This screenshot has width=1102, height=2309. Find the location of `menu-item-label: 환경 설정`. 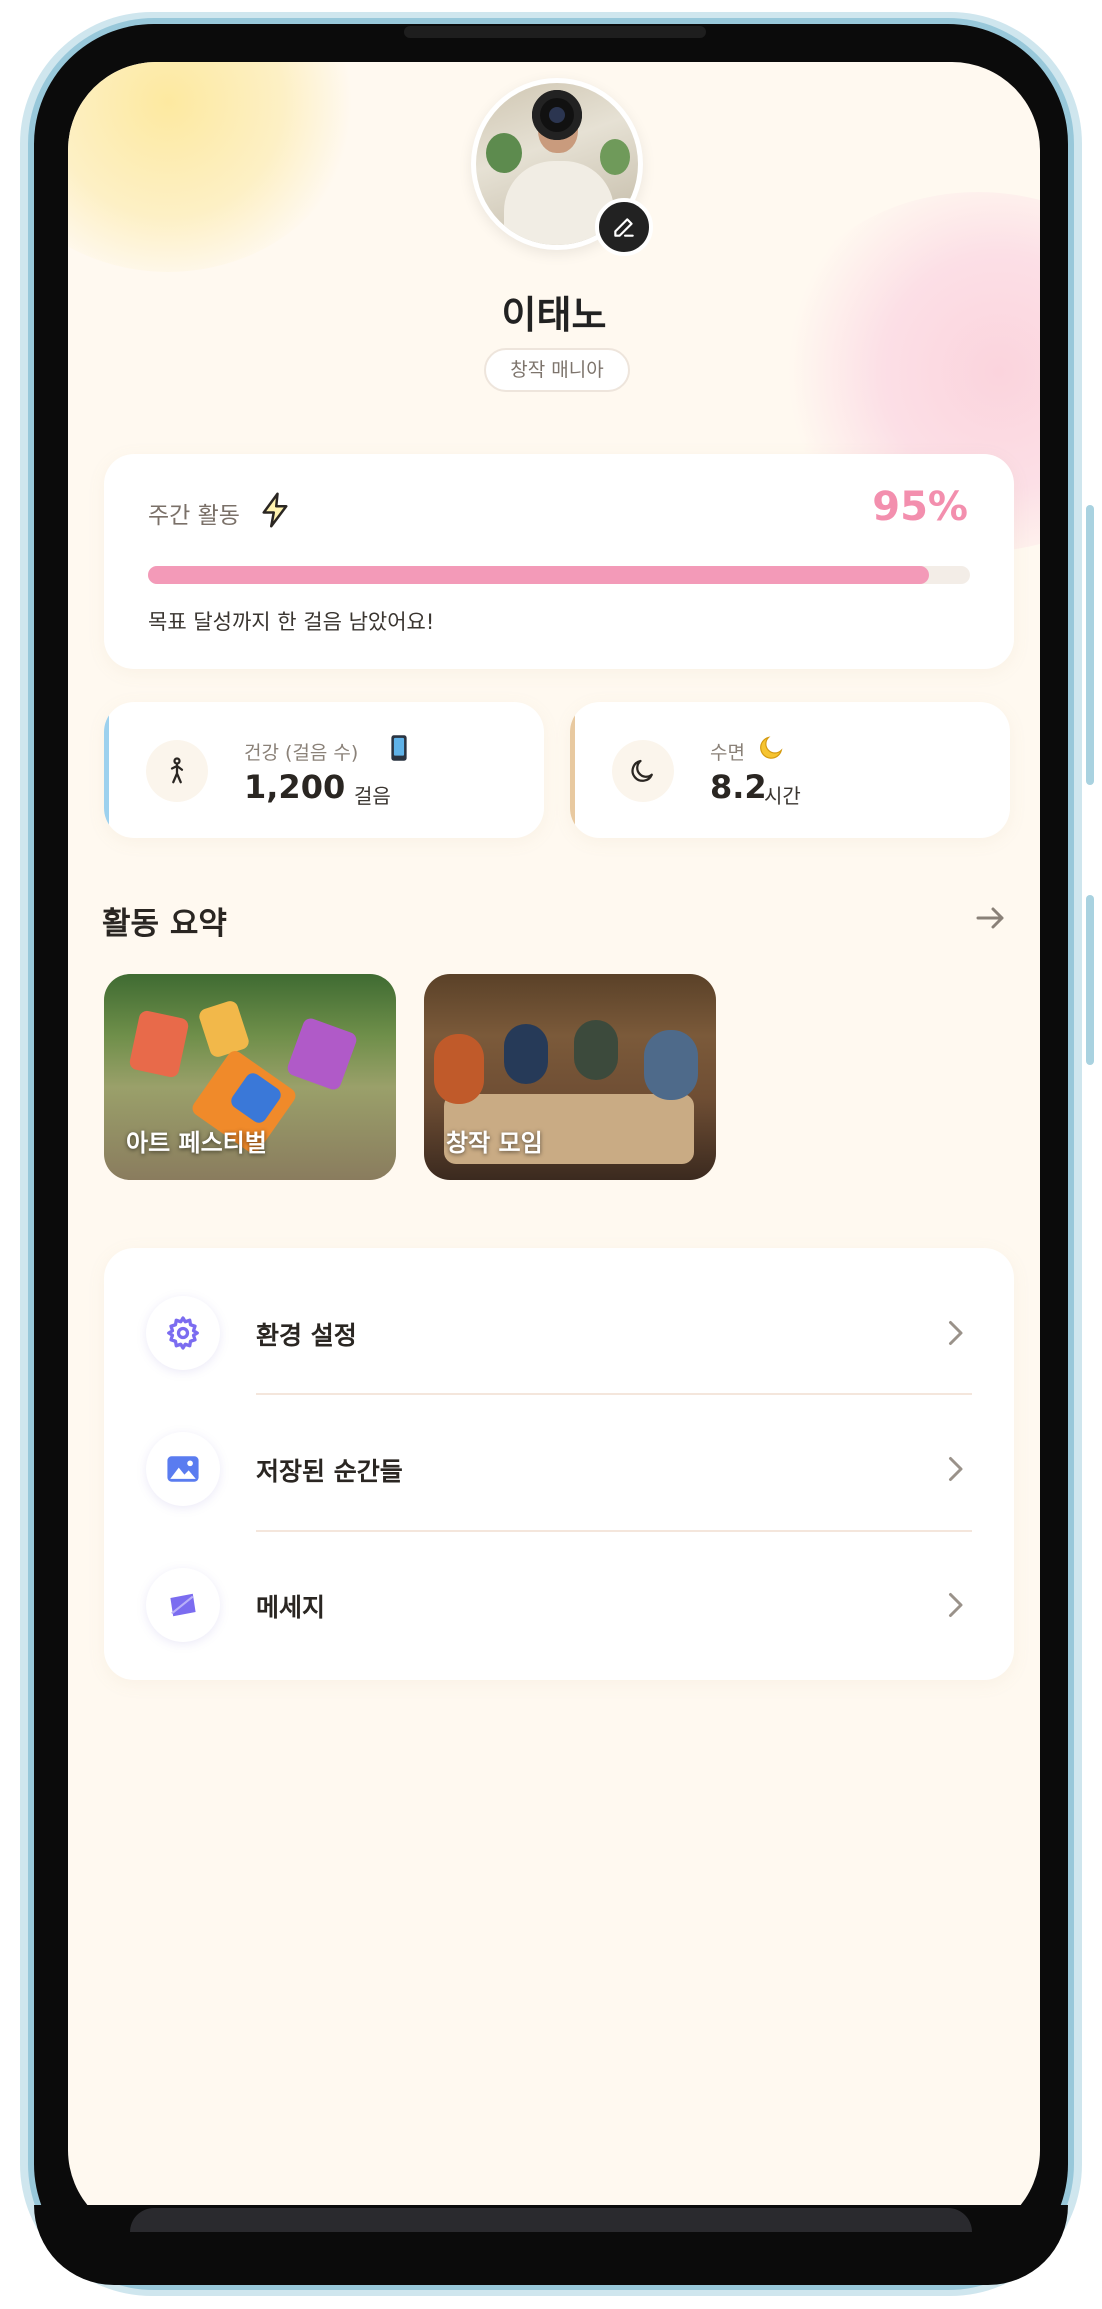

menu-item-label: 환경 설정 is located at coordinates (306, 1335).